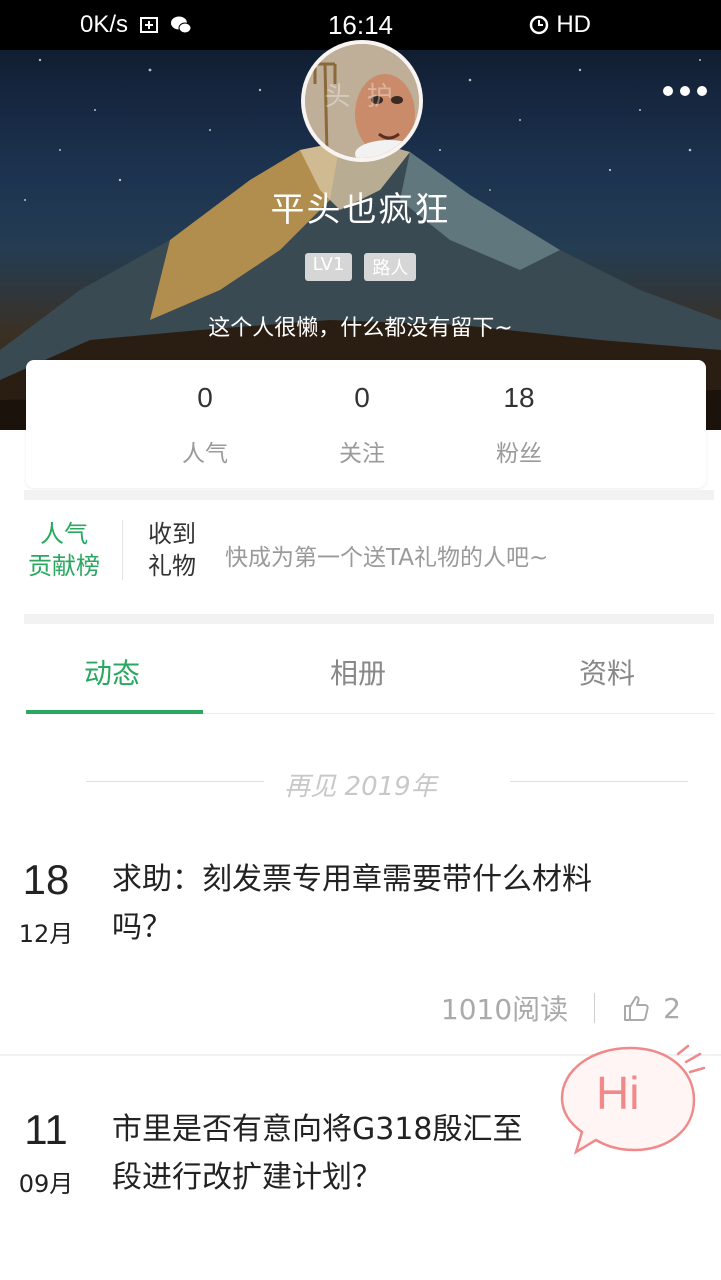  Describe the element at coordinates (205, 425) in the screenshot. I see `stat-popularity: 0 人气` at that location.